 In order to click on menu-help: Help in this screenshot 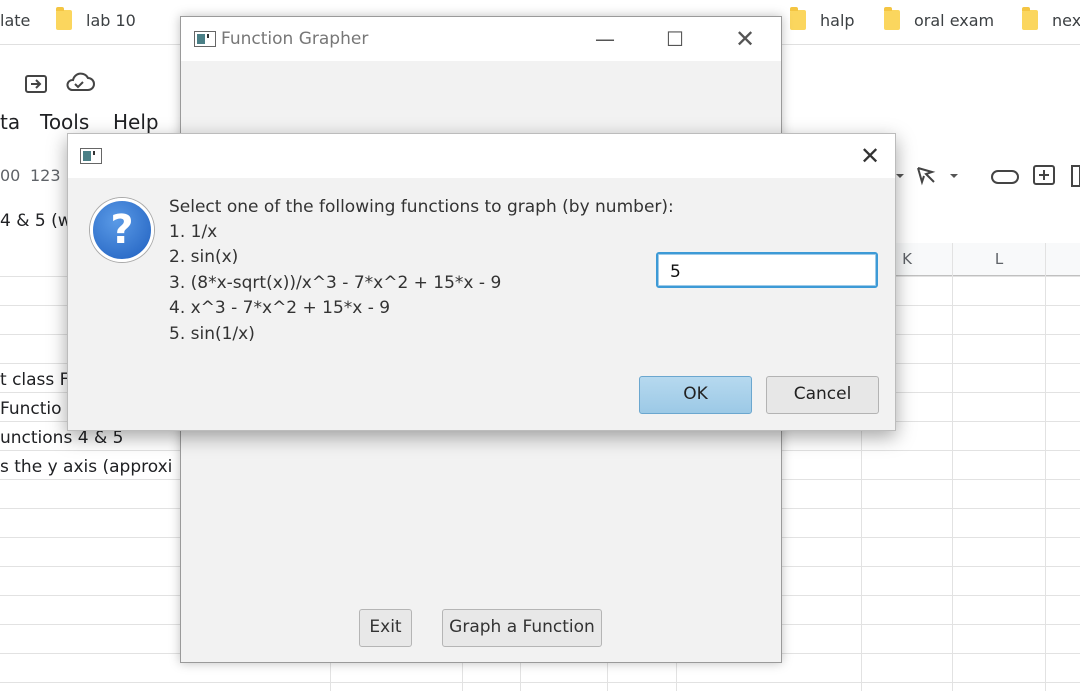, I will do `click(136, 122)`.